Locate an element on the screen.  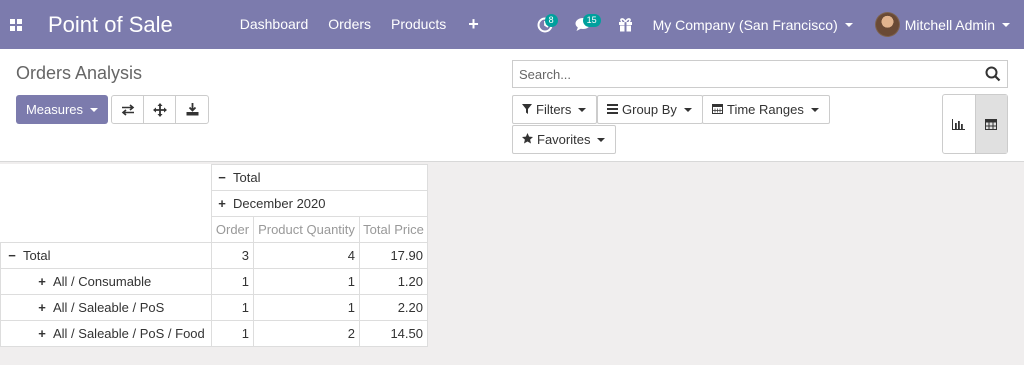
search-input is located at coordinates (743, 74).